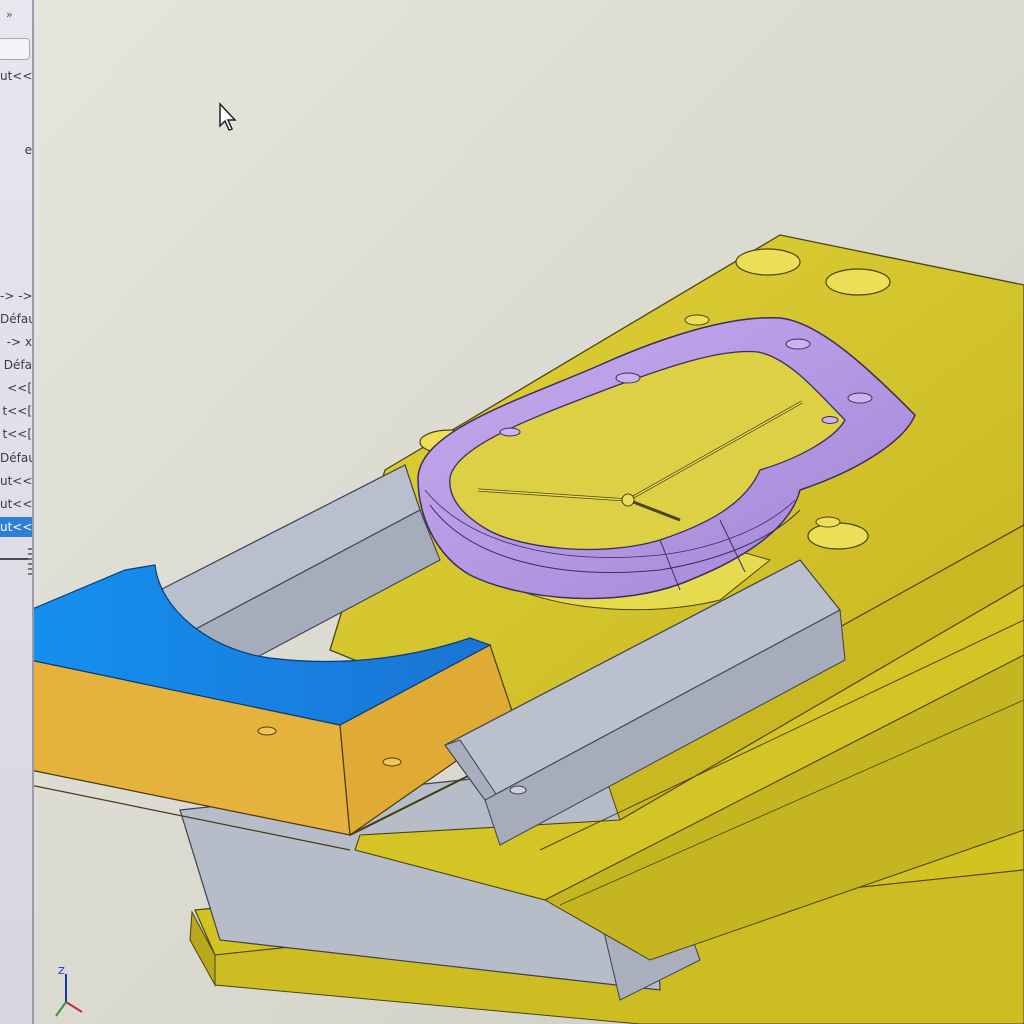 This screenshot has width=1024, height=1024. What do you see at coordinates (16, 342) in the screenshot?
I see `tree-item: -> x` at bounding box center [16, 342].